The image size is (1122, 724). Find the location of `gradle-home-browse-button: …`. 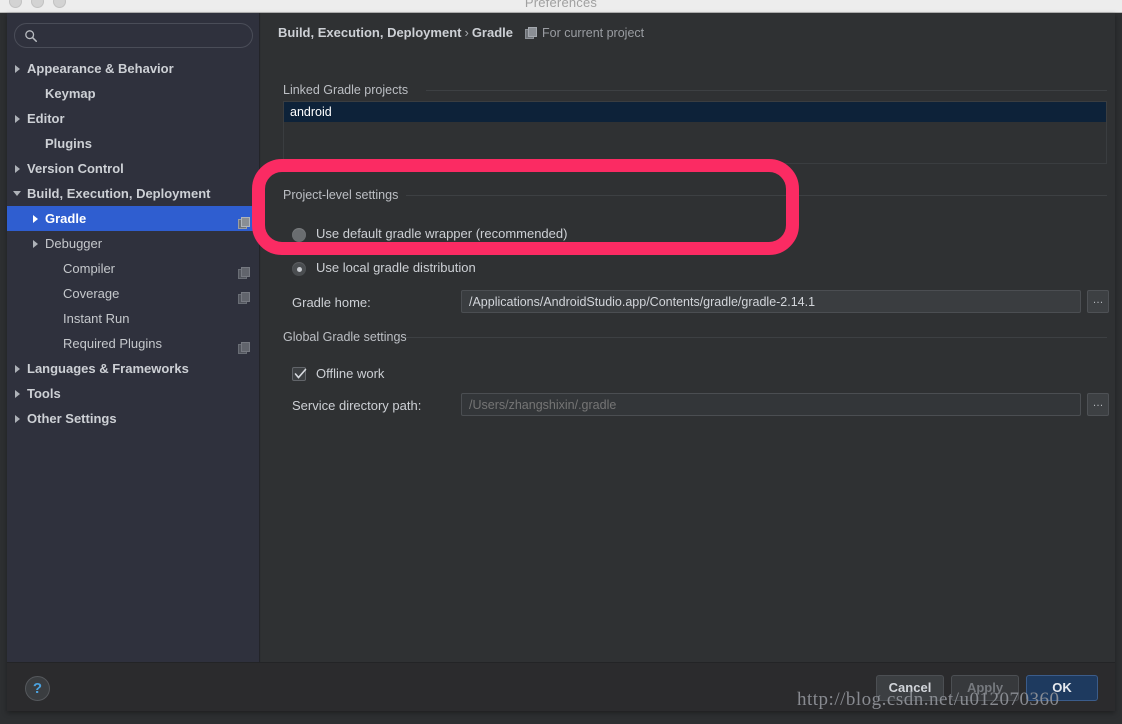

gradle-home-browse-button: … is located at coordinates (1098, 301).